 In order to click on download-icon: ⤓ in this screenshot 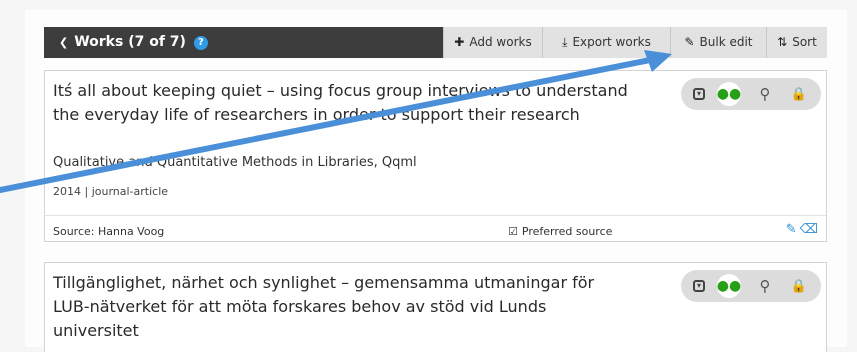, I will do `click(565, 42)`.